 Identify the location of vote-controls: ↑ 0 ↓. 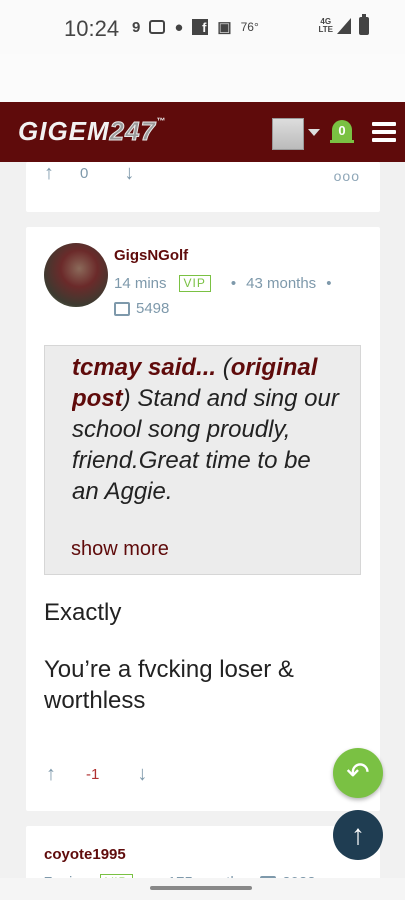
(89, 173).